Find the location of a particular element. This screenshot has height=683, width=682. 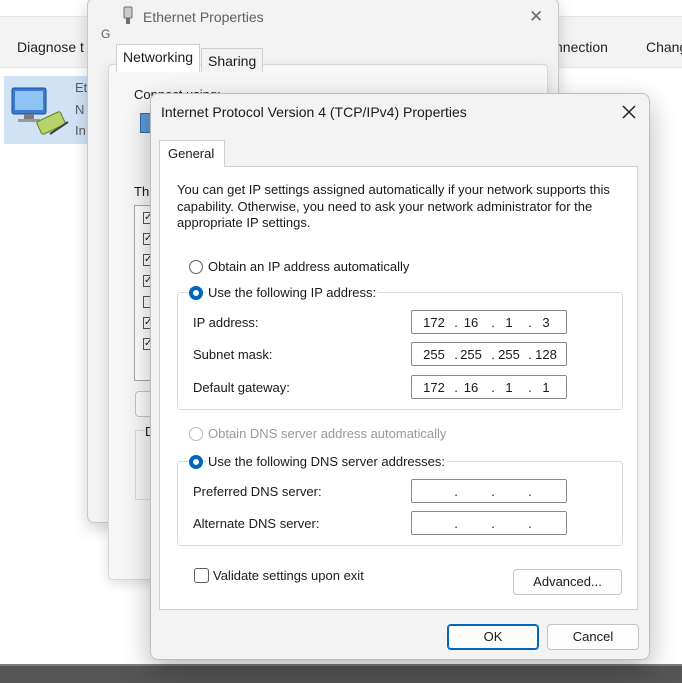

tab-general: General is located at coordinates (192, 153).